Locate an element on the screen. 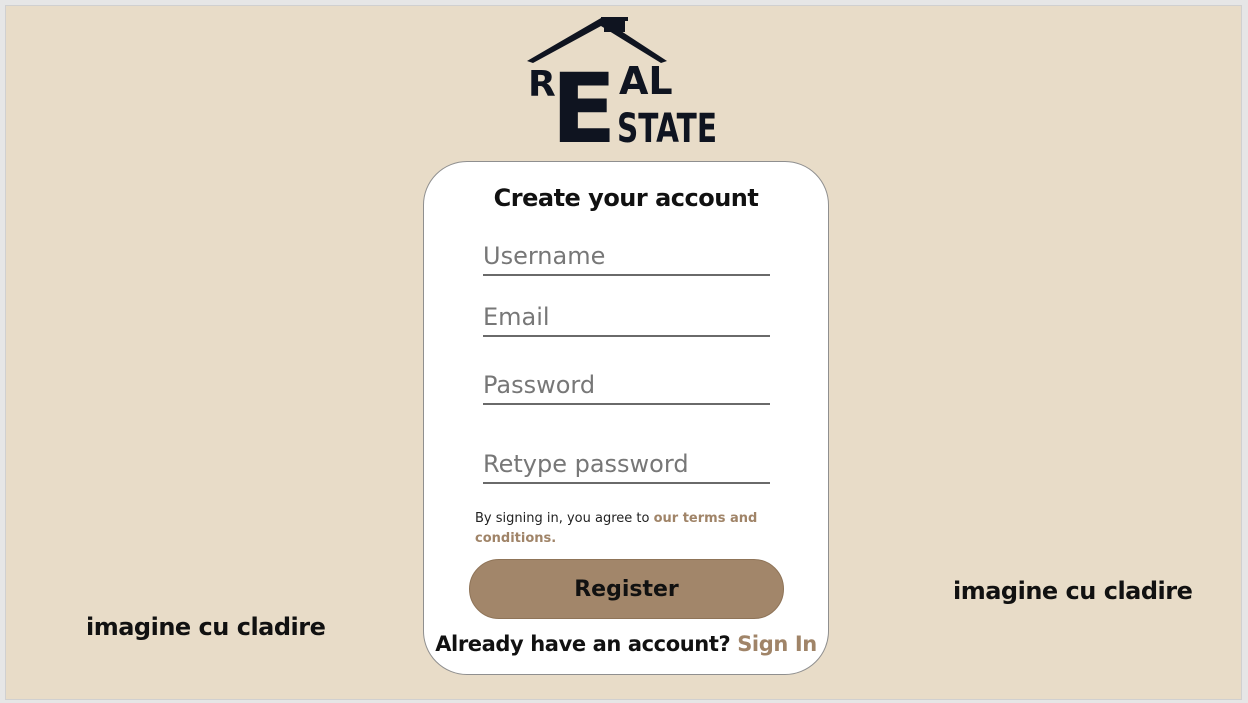 The width and height of the screenshot is (1248, 703). retype-password-input is located at coordinates (626, 466).